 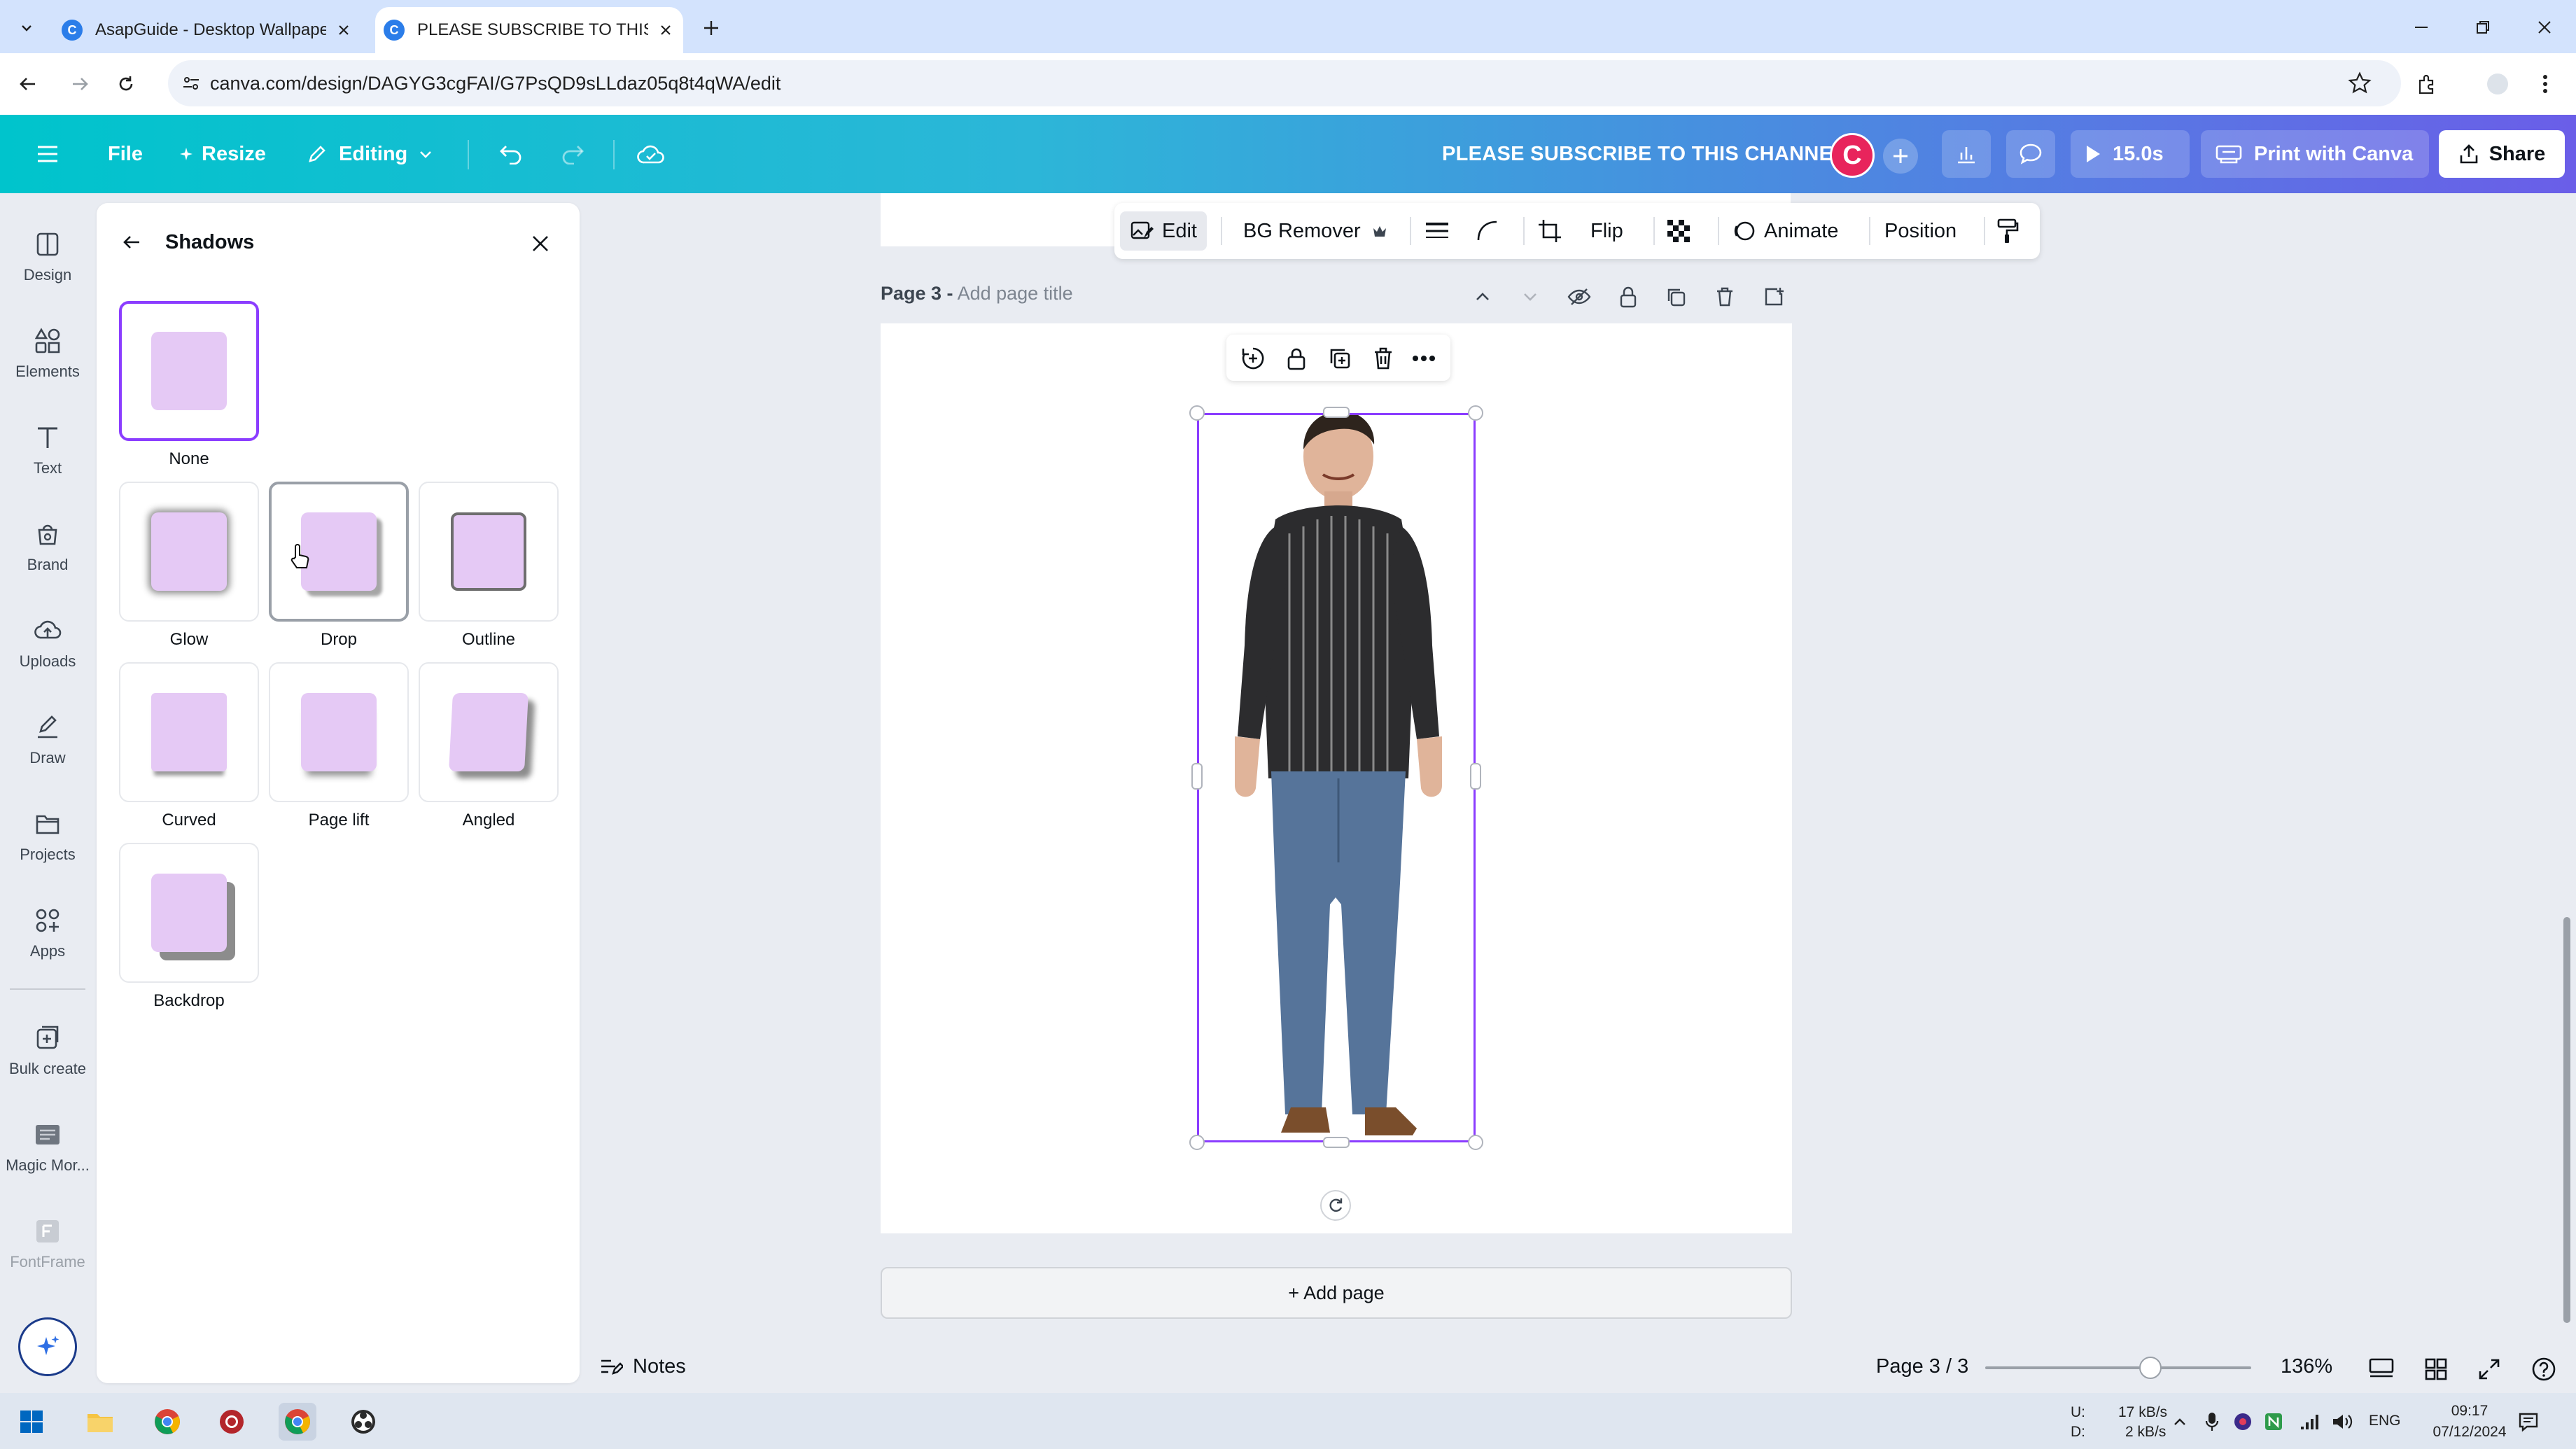 What do you see at coordinates (2306, 1366) in the screenshot?
I see `zoom-level: 136%` at bounding box center [2306, 1366].